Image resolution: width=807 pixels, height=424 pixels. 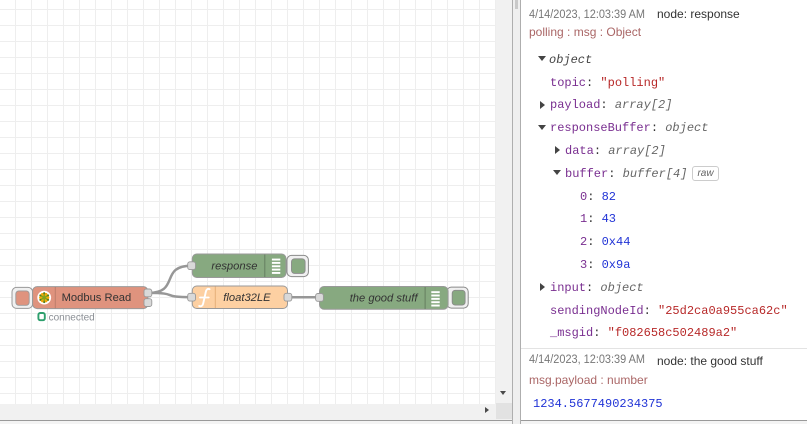 I want to click on svg-text: response, so click(x=234, y=267).